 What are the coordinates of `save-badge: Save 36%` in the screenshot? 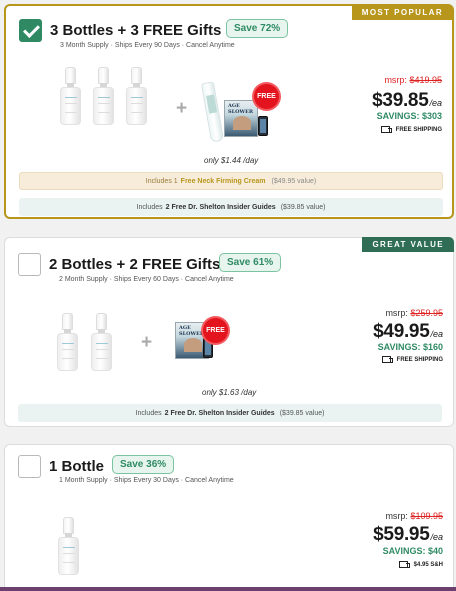 It's located at (143, 464).